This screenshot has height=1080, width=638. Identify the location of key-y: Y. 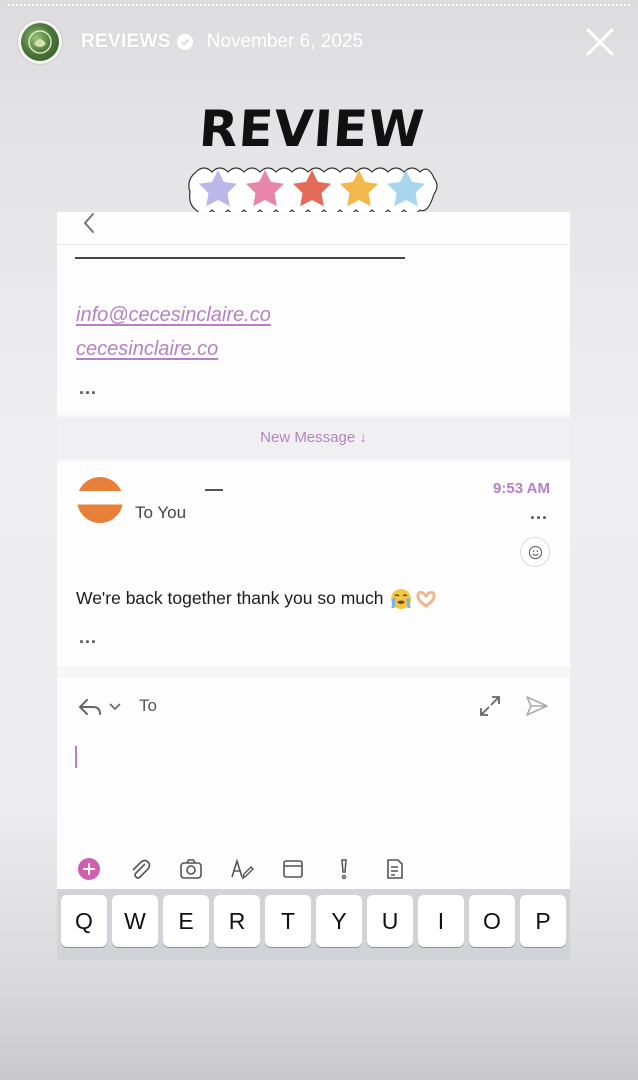
(339, 921).